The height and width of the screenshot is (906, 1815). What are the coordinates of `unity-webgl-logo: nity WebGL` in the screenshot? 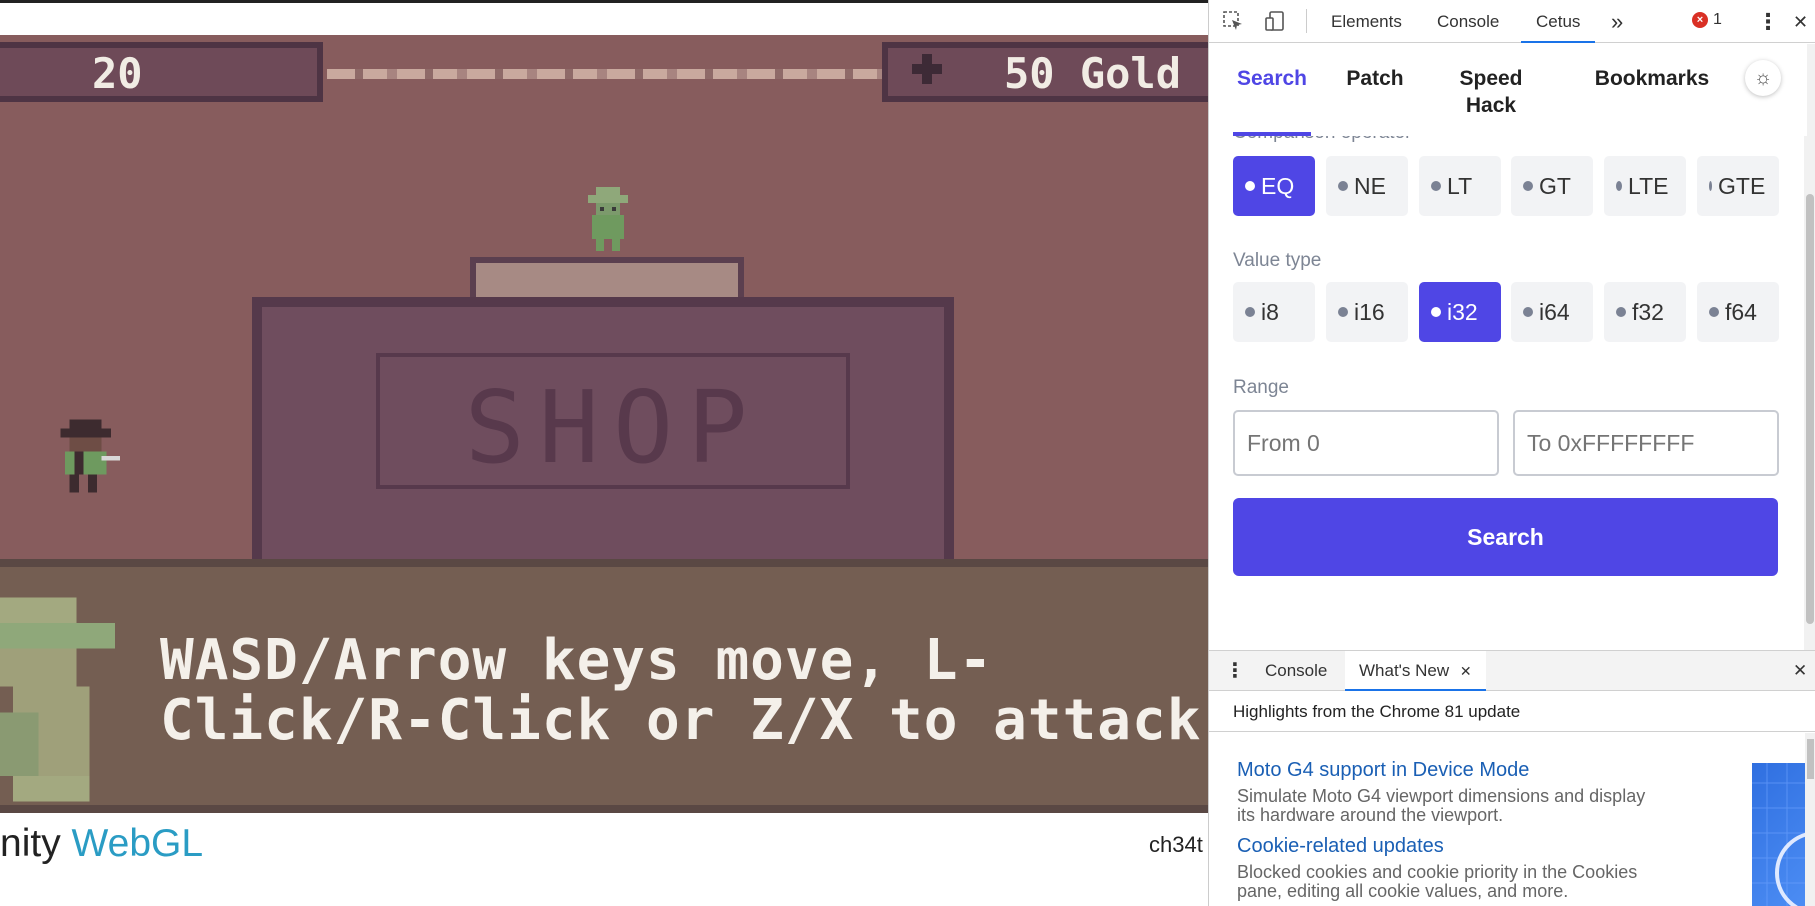 It's located at (101, 844).